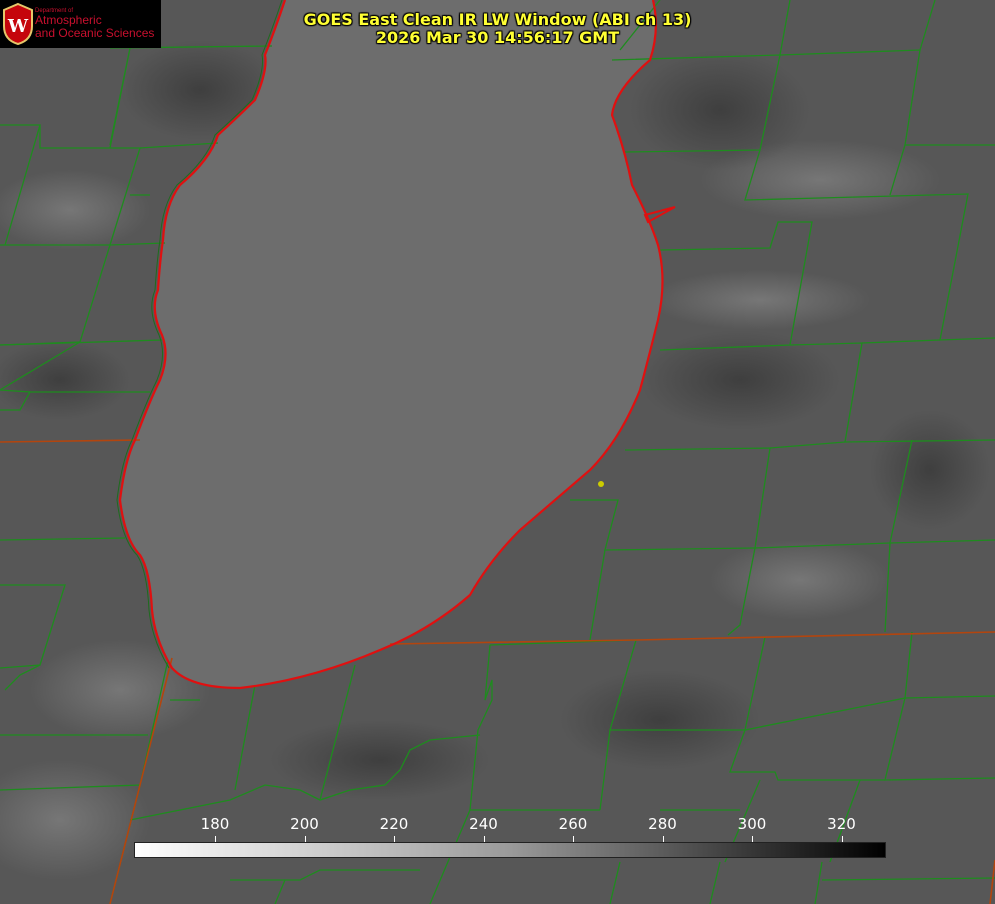 The height and width of the screenshot is (904, 995). I want to click on colorbar-tick-label: 180, so click(215, 824).